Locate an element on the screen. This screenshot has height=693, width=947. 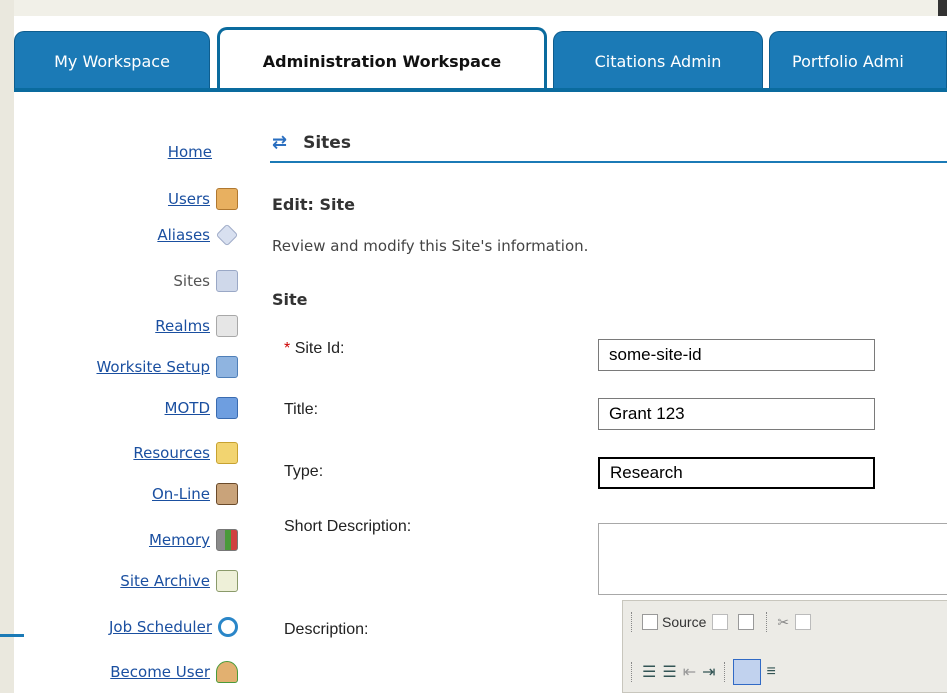
paste-text-icon is located at coordinates (803, 622).